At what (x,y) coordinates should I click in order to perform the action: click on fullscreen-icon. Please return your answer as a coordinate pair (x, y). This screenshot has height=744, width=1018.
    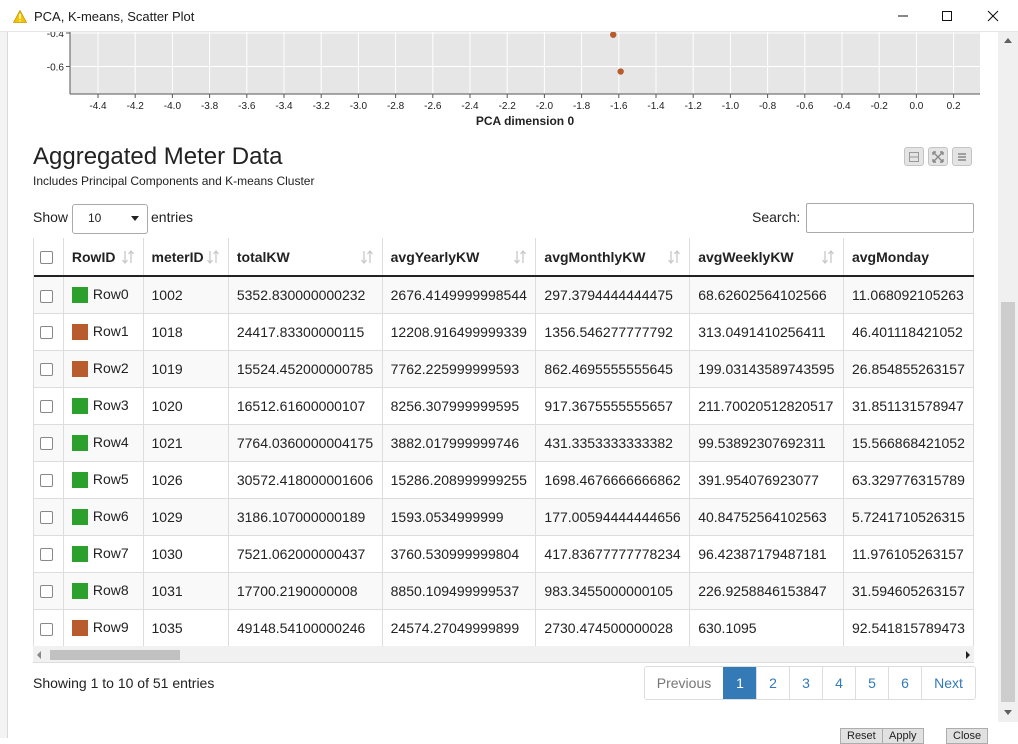
    Looking at the image, I should click on (938, 156).